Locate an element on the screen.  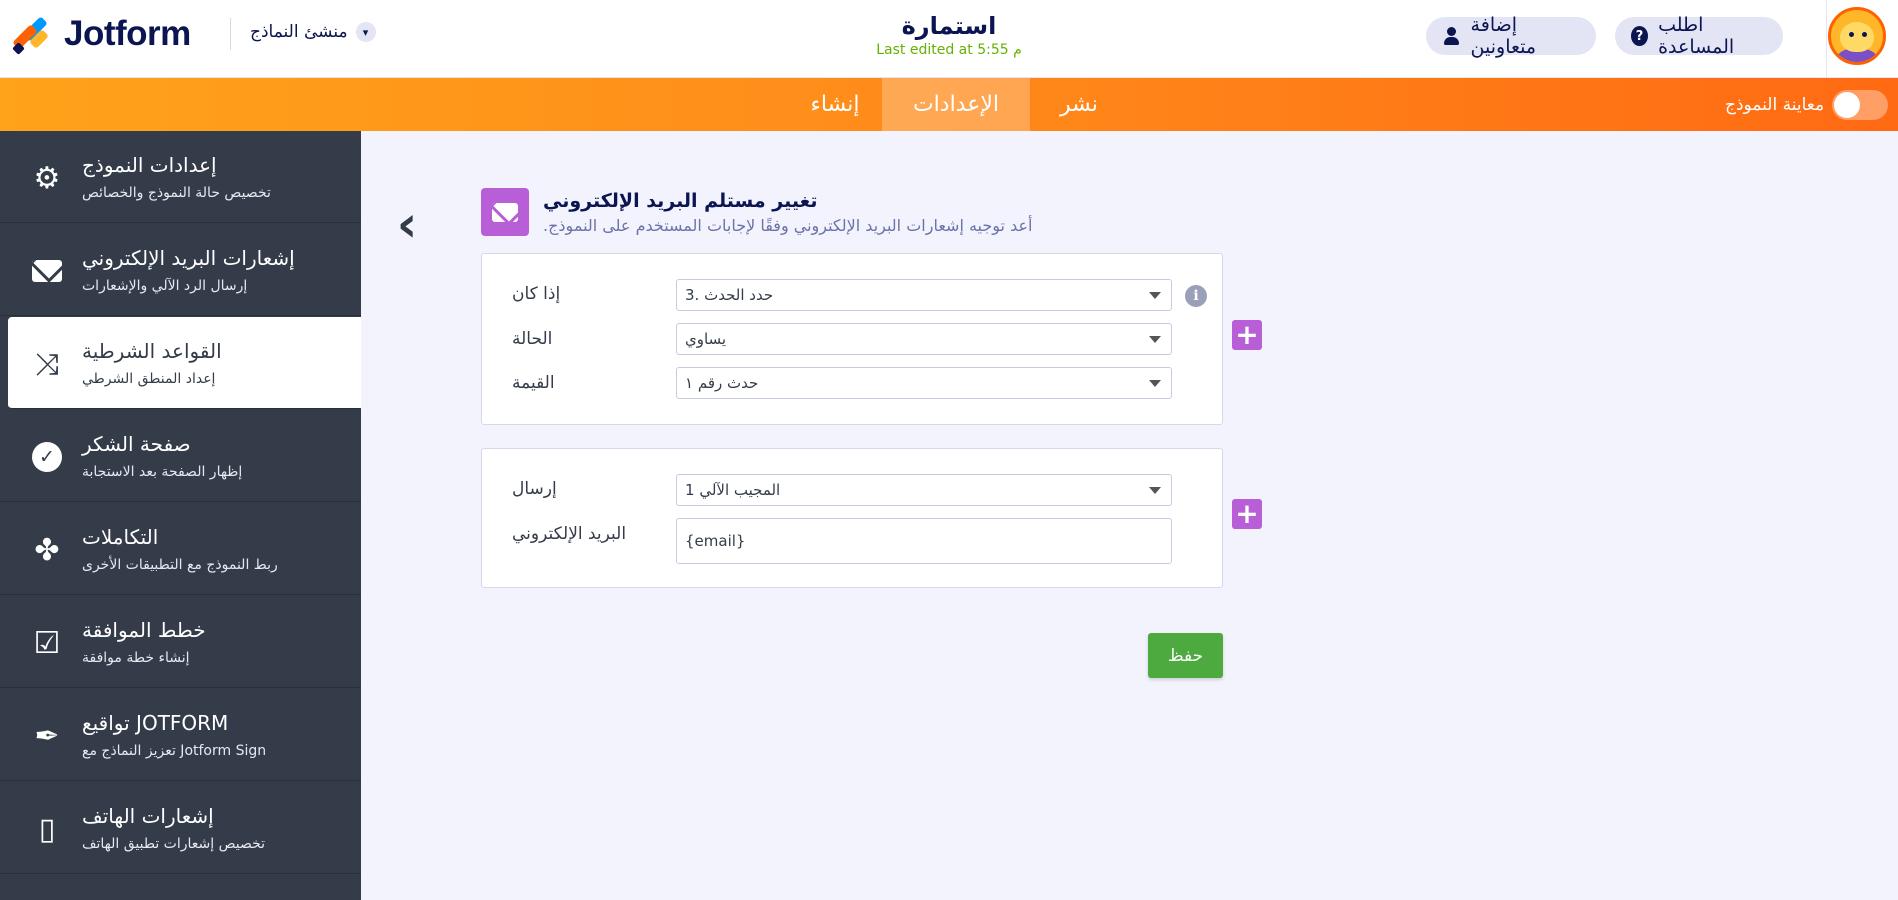
form-title: استمارة is located at coordinates (949, 26).